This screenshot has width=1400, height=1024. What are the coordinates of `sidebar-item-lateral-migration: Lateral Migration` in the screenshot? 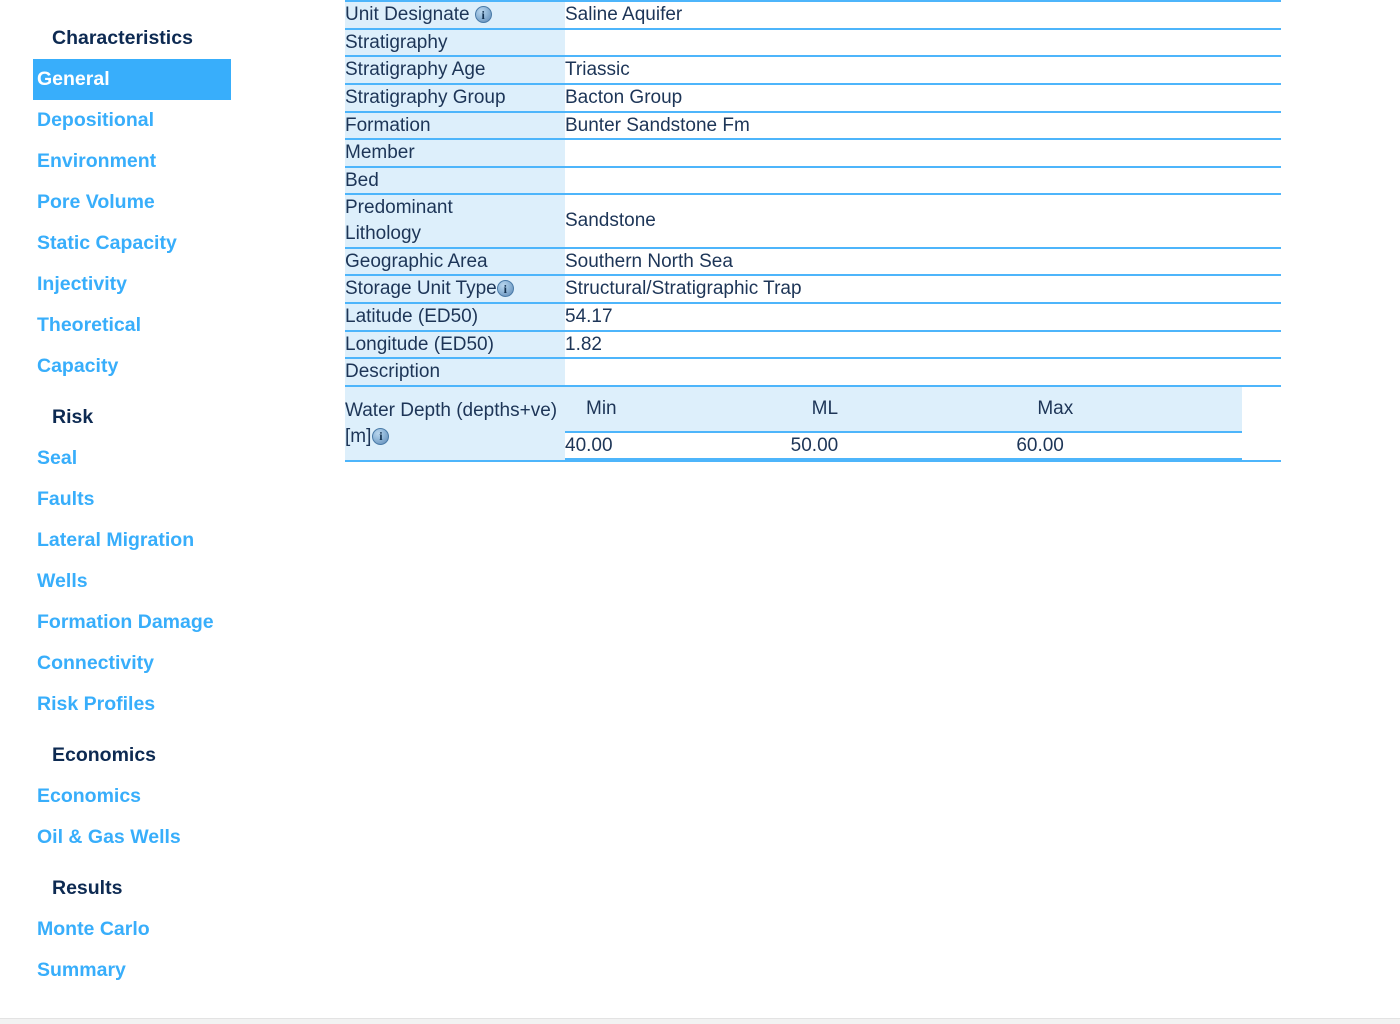 It's located at (172, 540).